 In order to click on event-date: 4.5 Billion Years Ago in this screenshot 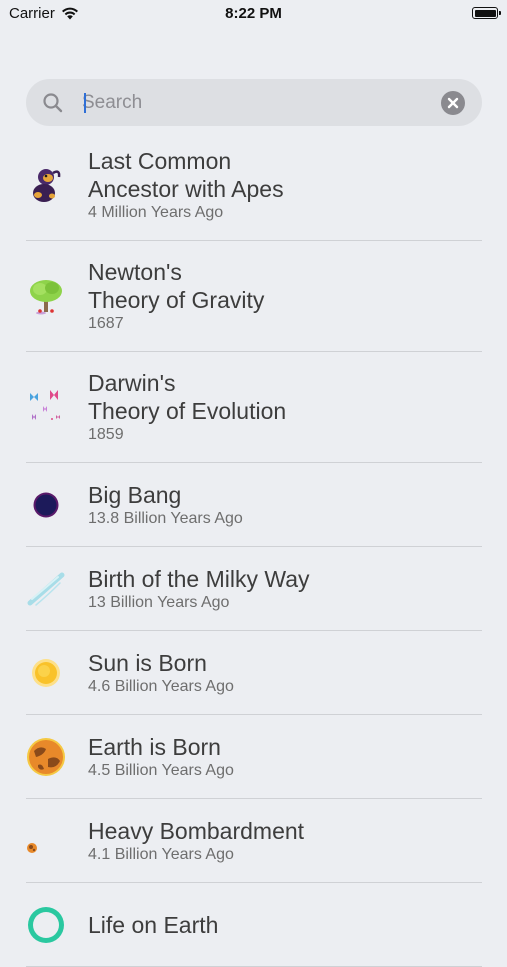, I will do `click(161, 770)`.